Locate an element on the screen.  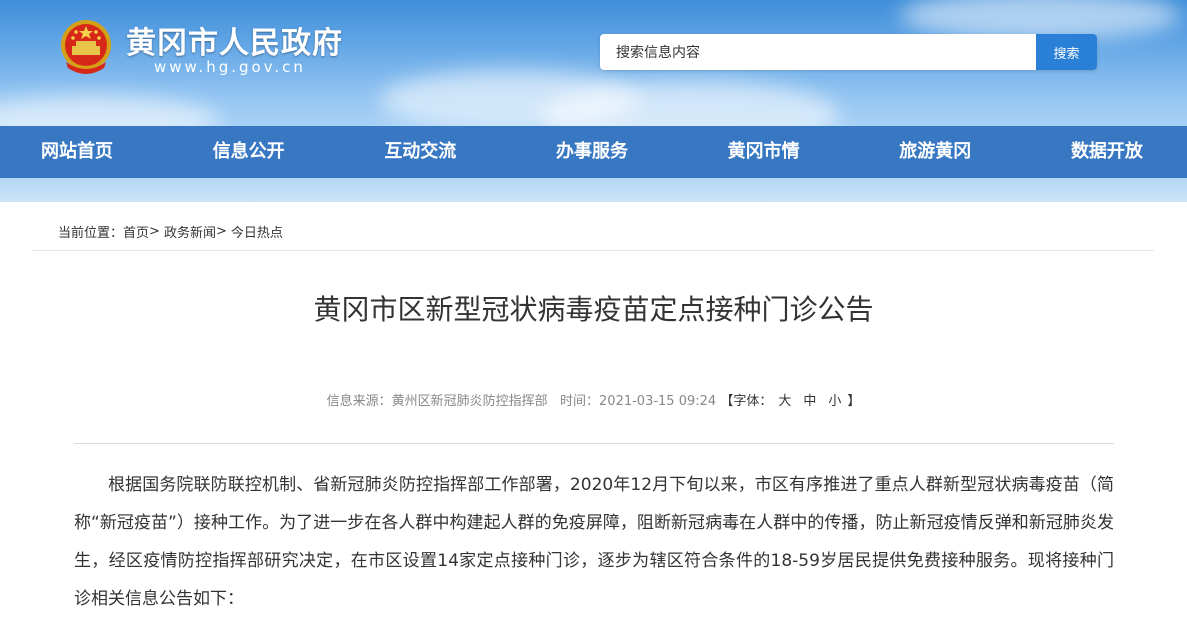
main-nav: 网站首页 信息公开 互动交流 办事服务 黄冈市情 旅游黄冈 数据开放 is located at coordinates (593, 152).